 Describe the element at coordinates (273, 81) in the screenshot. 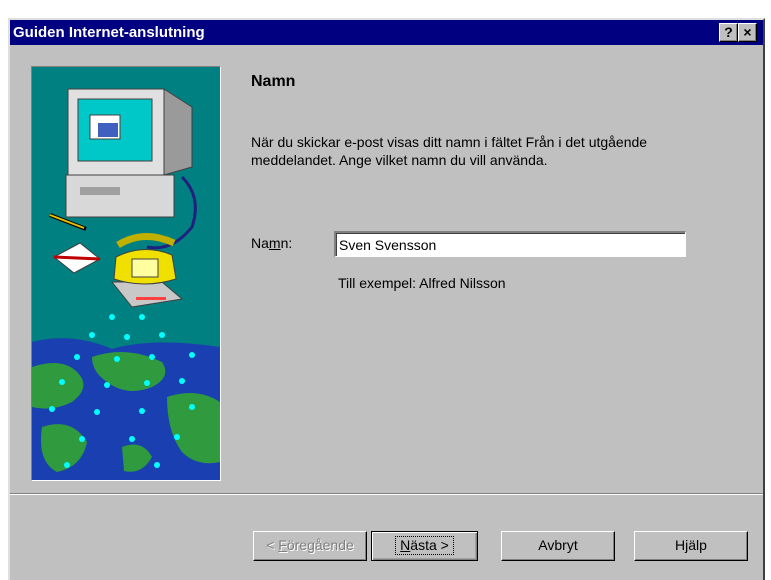

I see `page-heading: Namn` at that location.